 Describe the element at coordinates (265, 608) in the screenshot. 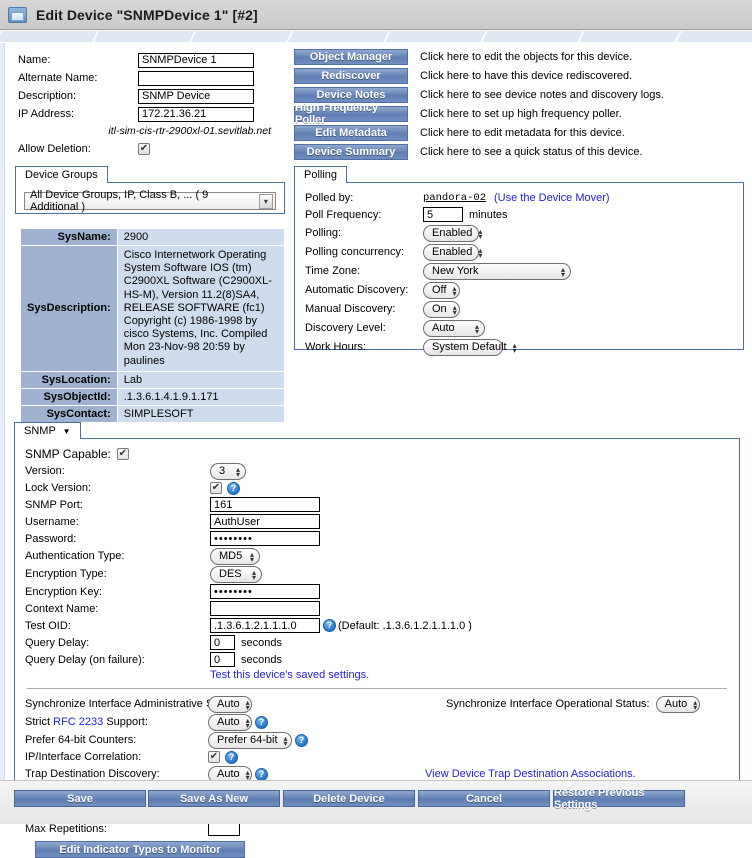

I see `context-name-input` at that location.